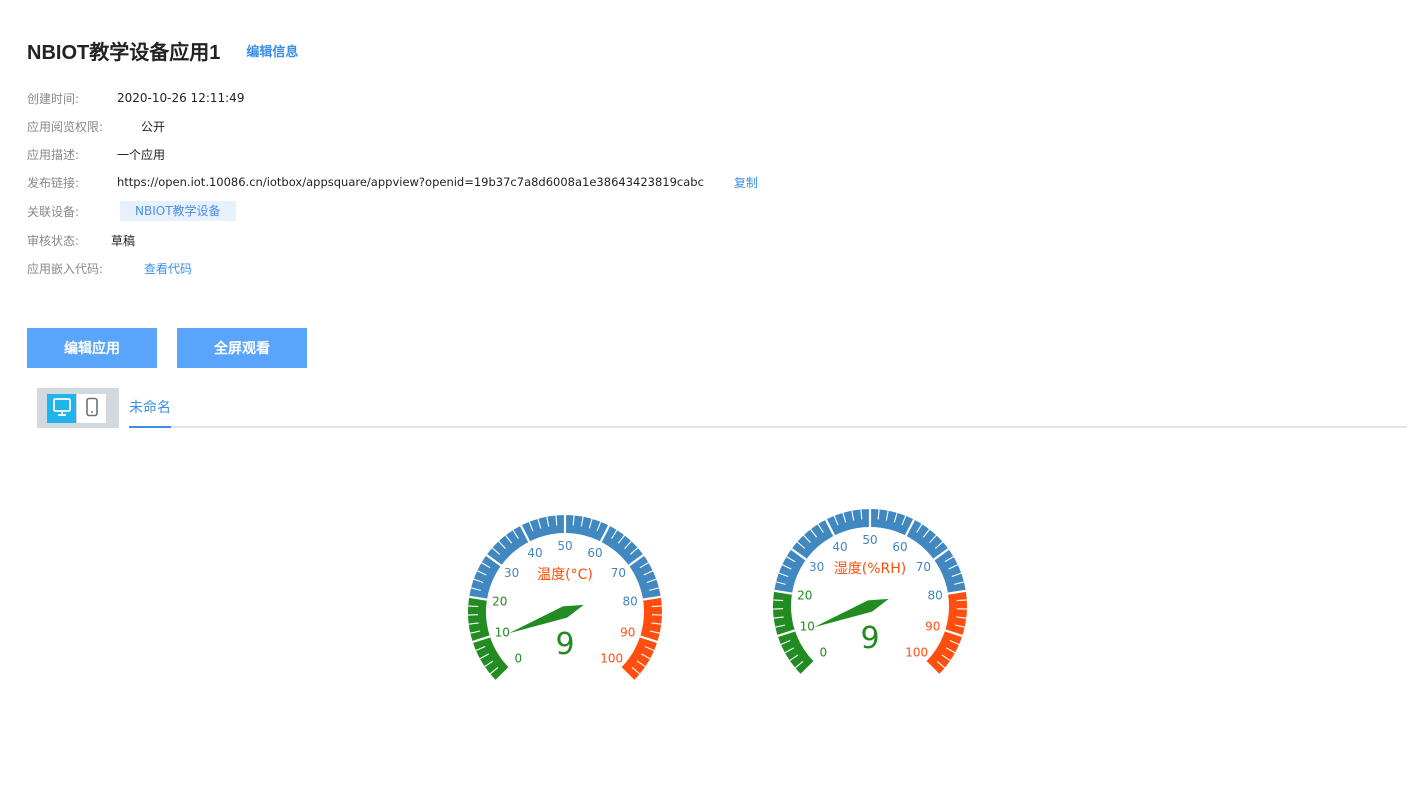 Image resolution: width=1411 pixels, height=794 pixels. I want to click on info-created: 创建时间: 2020-10-26 12:11:49, so click(135, 98).